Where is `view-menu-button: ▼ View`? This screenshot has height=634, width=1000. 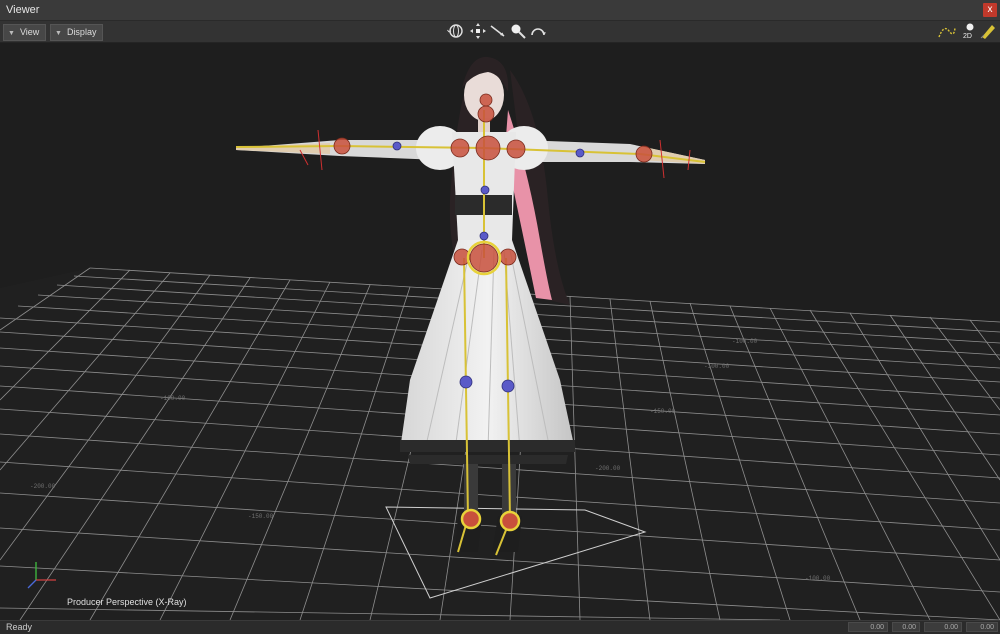
view-menu-button: ▼ View is located at coordinates (25, 32).